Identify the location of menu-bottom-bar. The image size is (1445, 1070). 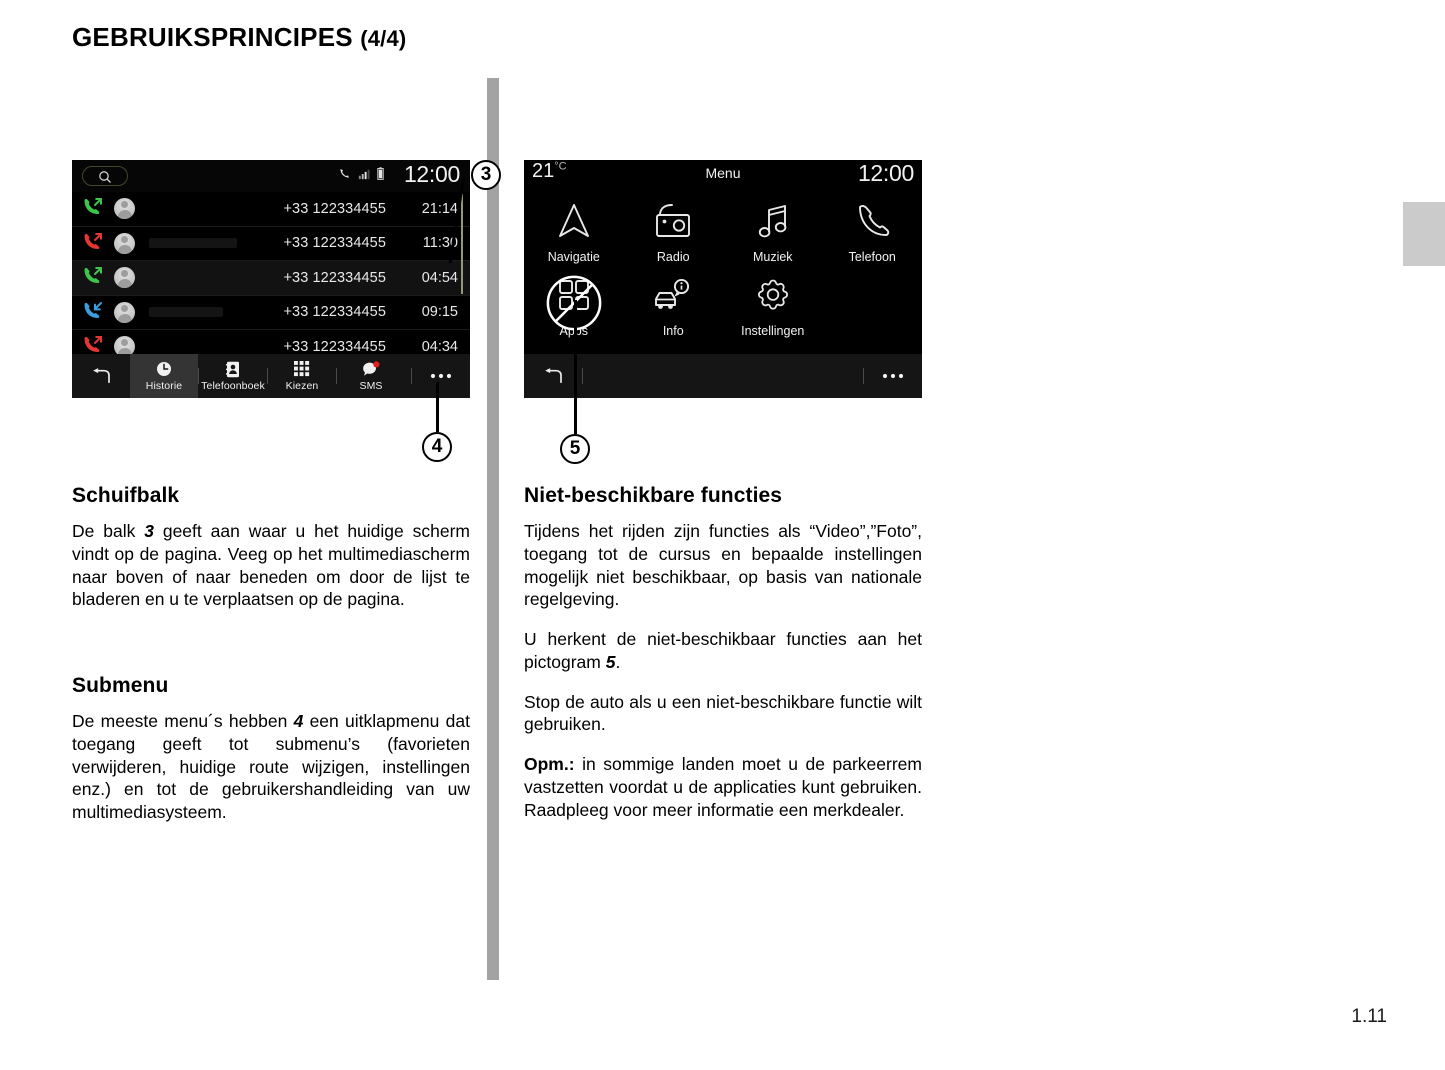
(723, 376).